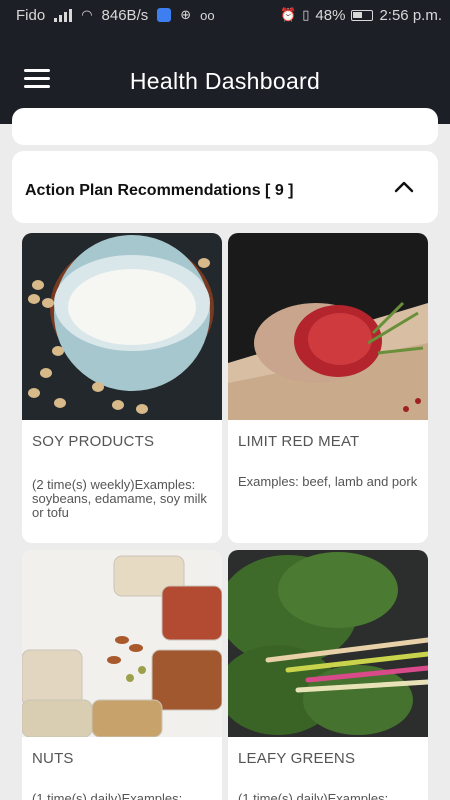  I want to click on recommendation-card-leafy-greens: LEAFY GREENS (1 time(s) daily)Examples:, so click(328, 675).